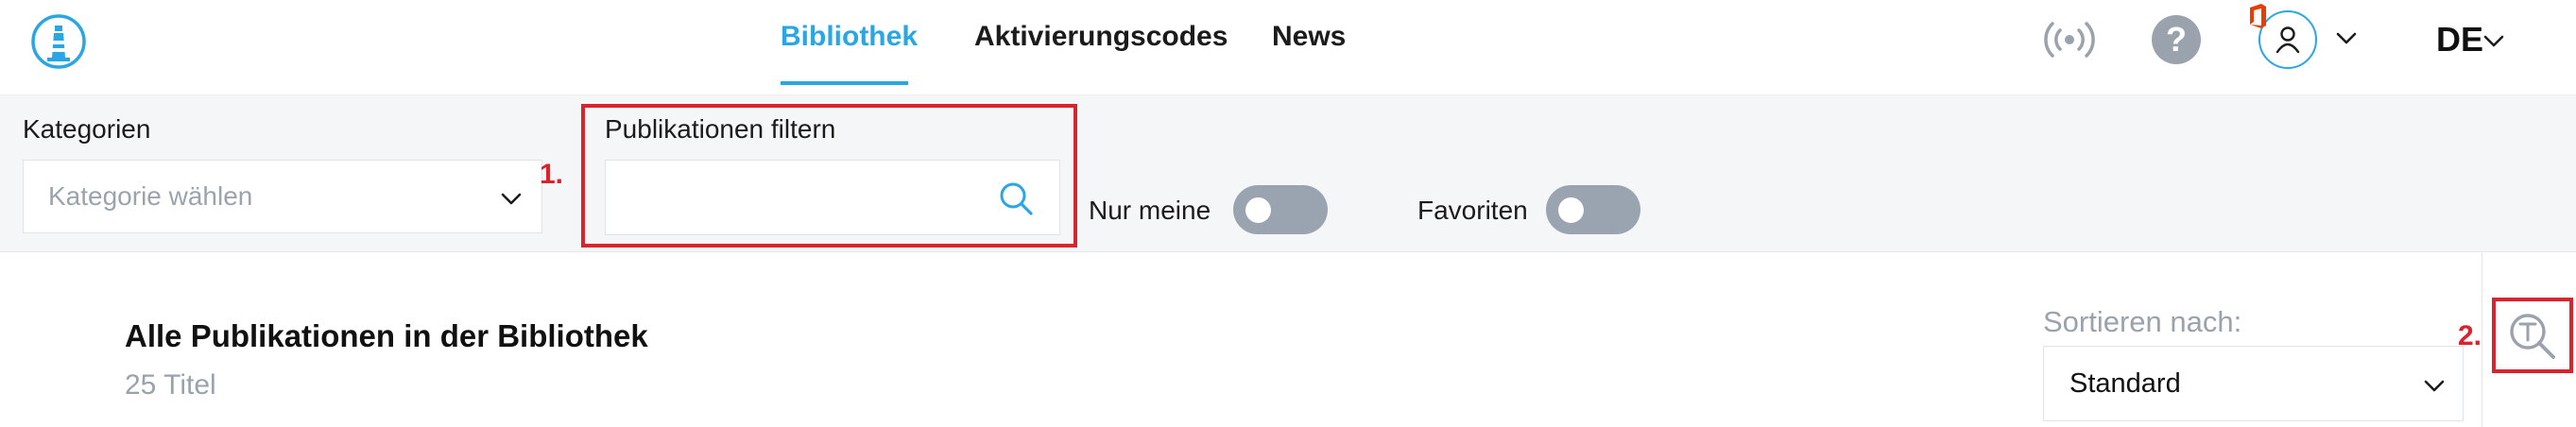 This screenshot has height=427, width=2576. Describe the element at coordinates (1280, 209) in the screenshot. I see `only-mine-toggle` at that location.